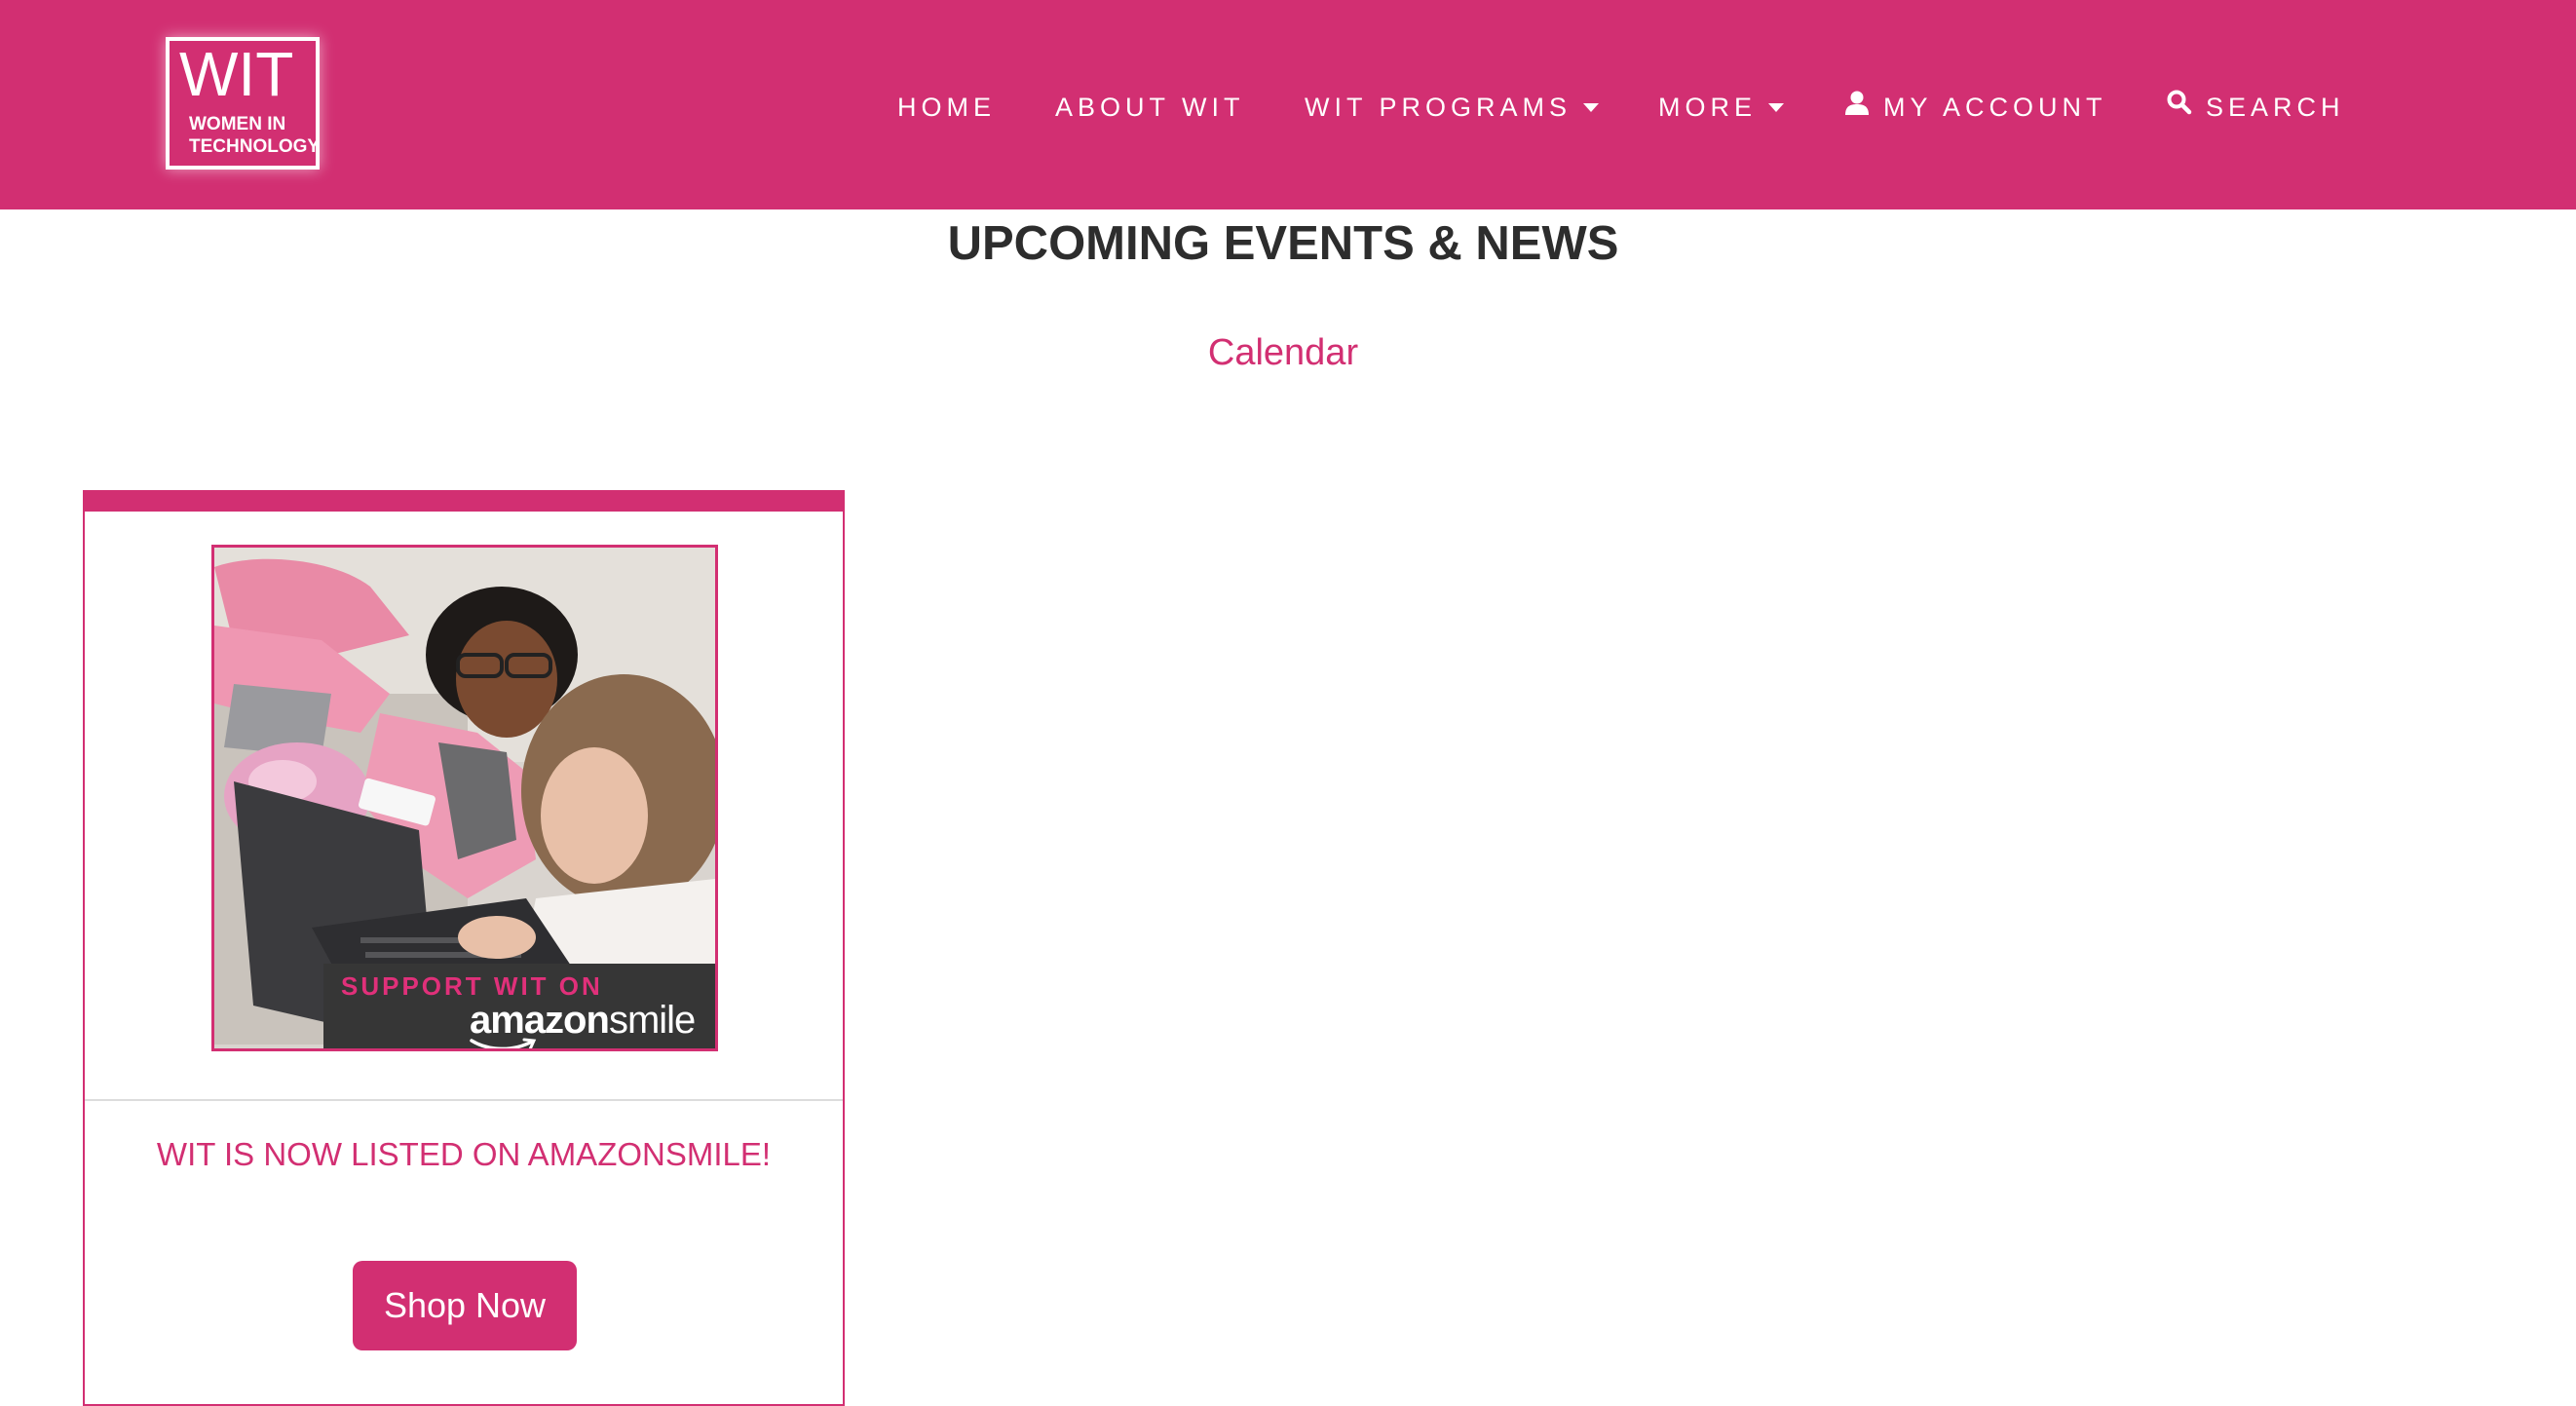  Describe the element at coordinates (1283, 244) in the screenshot. I see `page-title: UPCOMING EVENTS & NEWS` at that location.